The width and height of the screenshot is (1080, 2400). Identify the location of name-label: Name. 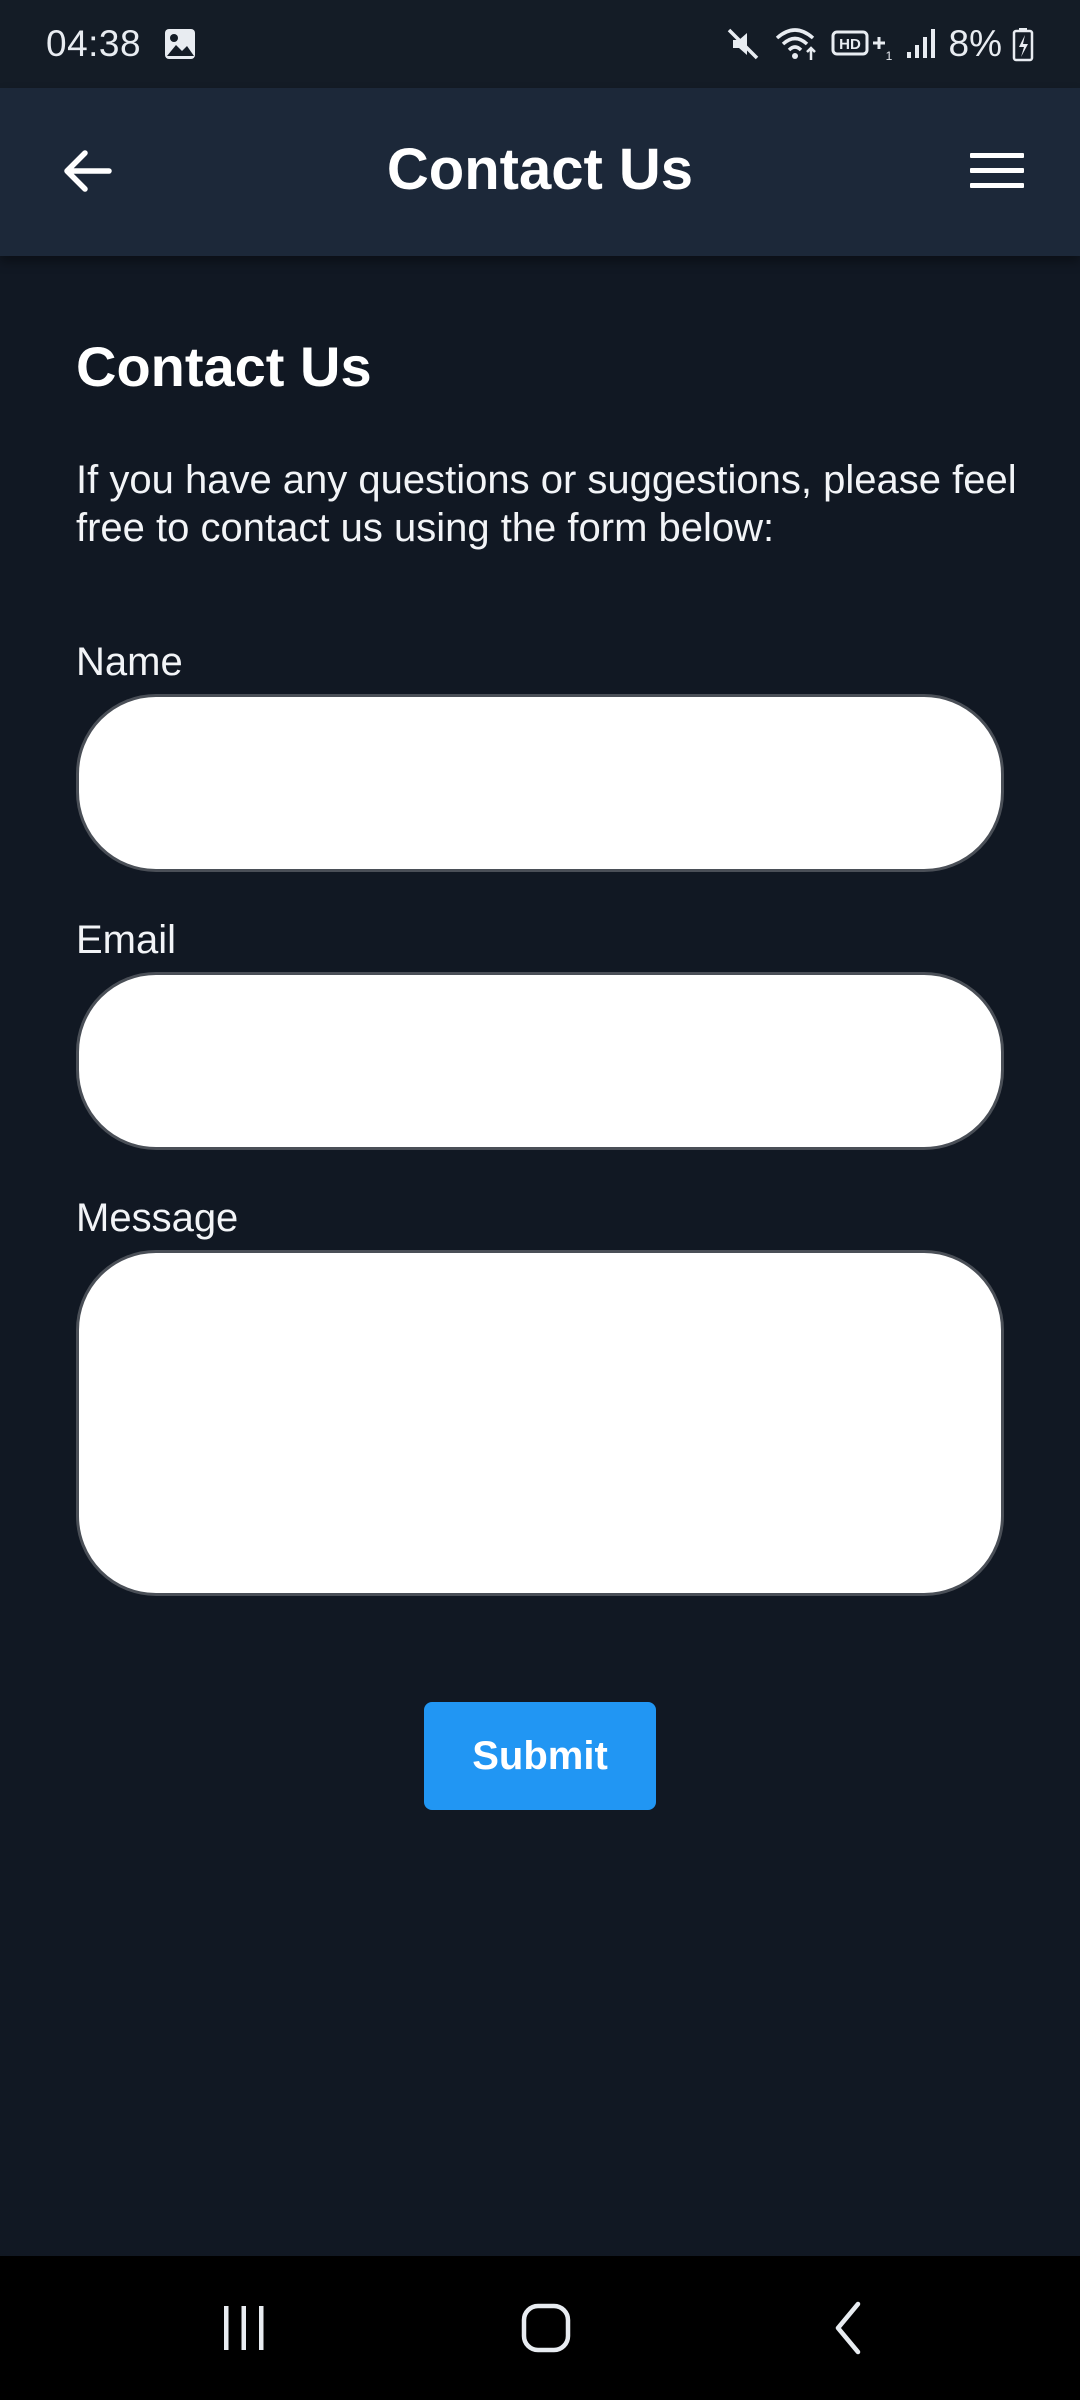
(129, 662).